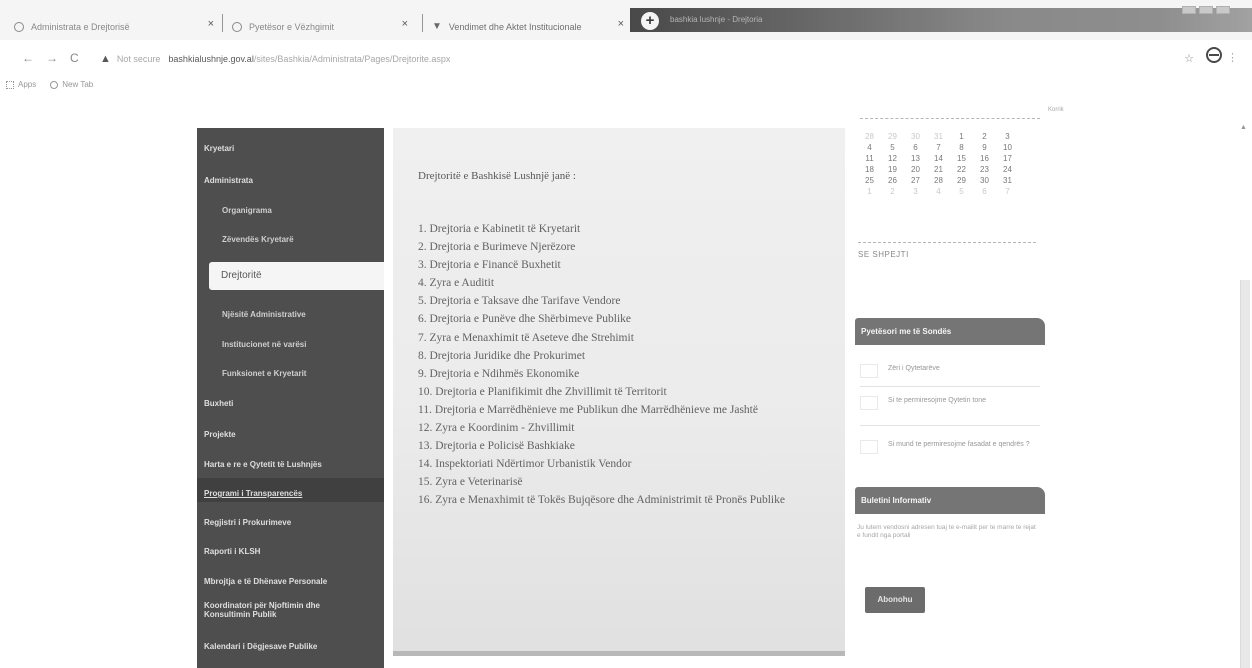  What do you see at coordinates (938, 170) in the screenshot?
I see `calendar-day: 21` at bounding box center [938, 170].